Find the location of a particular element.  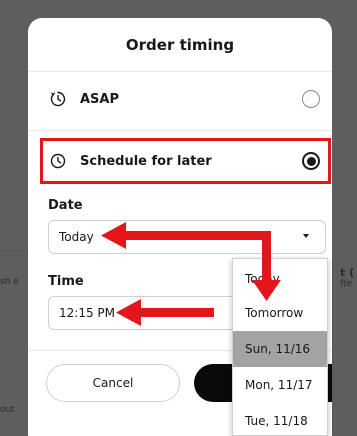

annotation-highlight-box is located at coordinates (185, 161).